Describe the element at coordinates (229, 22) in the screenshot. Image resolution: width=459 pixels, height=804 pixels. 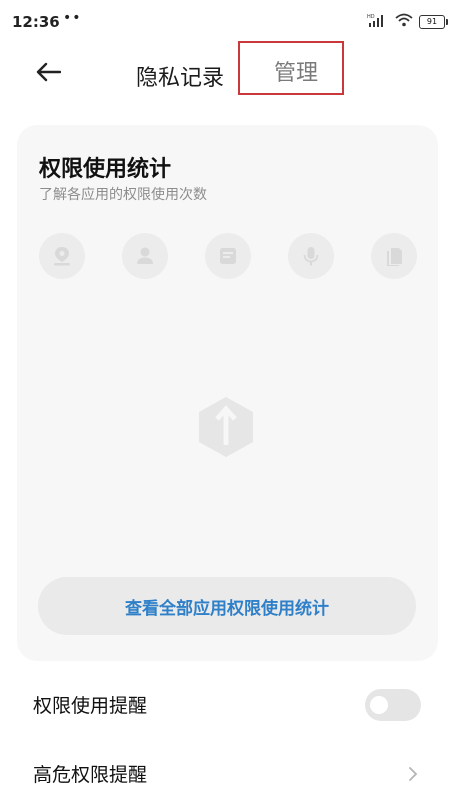
I see `status-bar: 12:36 •• HD 91` at that location.